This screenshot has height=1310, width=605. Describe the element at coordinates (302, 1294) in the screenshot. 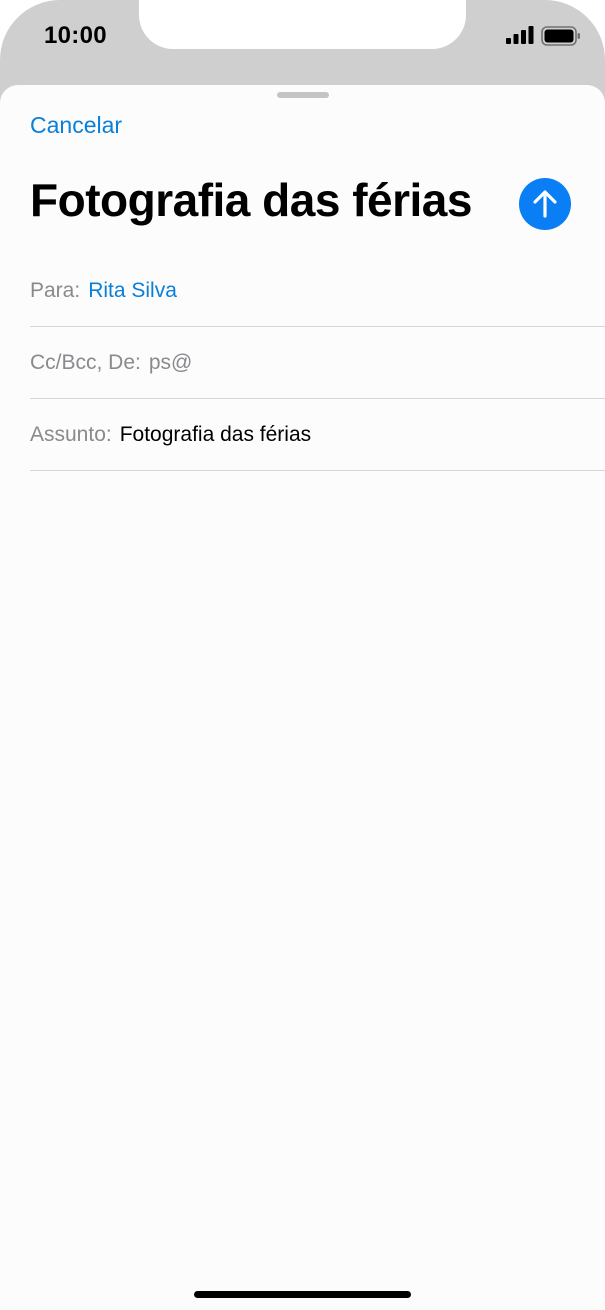

I see `home-indicator` at that location.